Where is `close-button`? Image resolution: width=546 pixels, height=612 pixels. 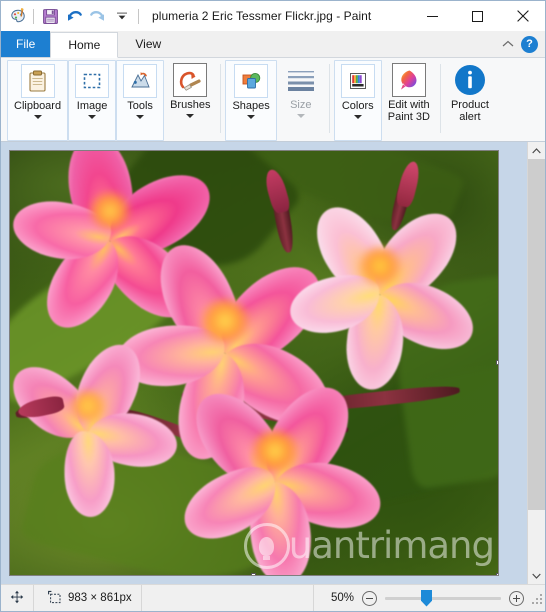 close-button is located at coordinates (522, 16).